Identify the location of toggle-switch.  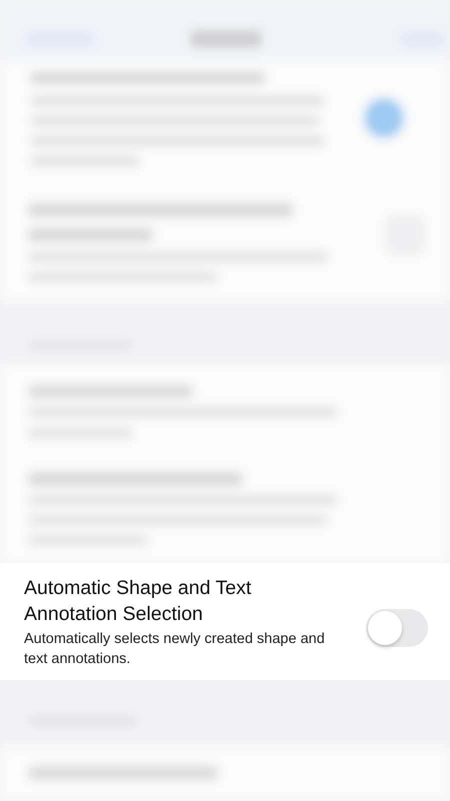
(397, 627).